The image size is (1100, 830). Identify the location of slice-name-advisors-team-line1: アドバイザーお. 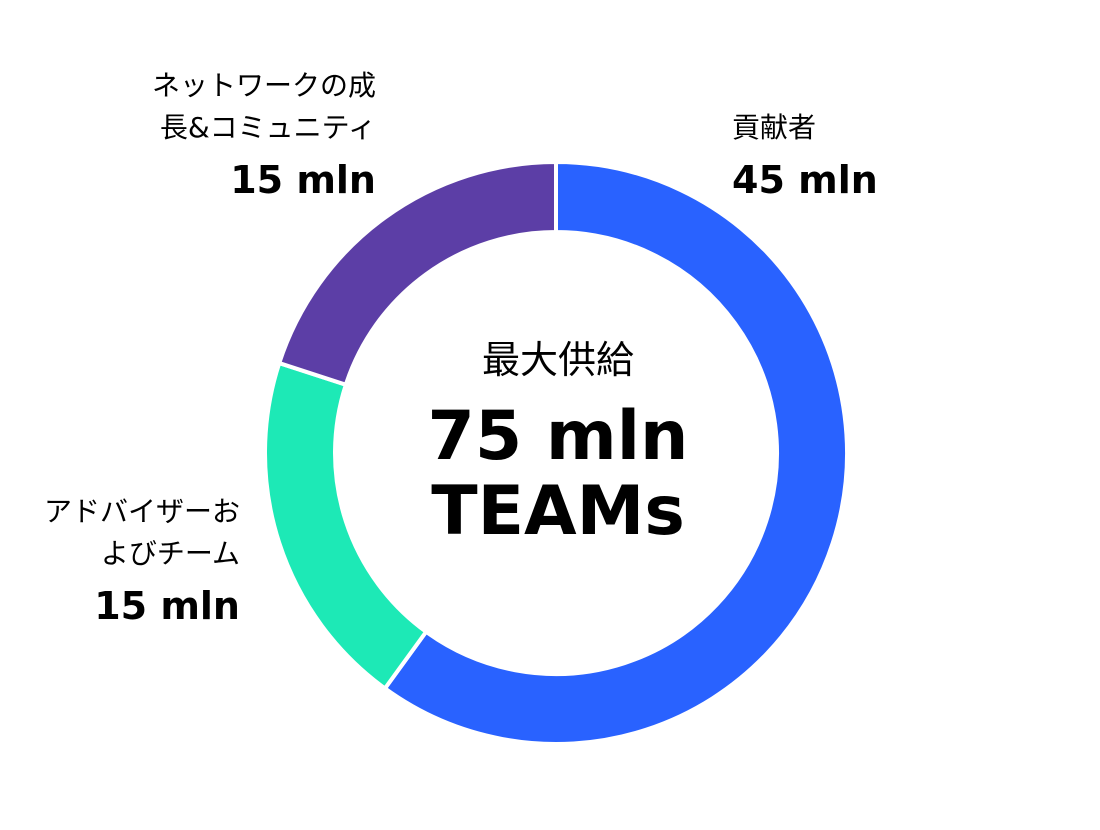
(141, 511).